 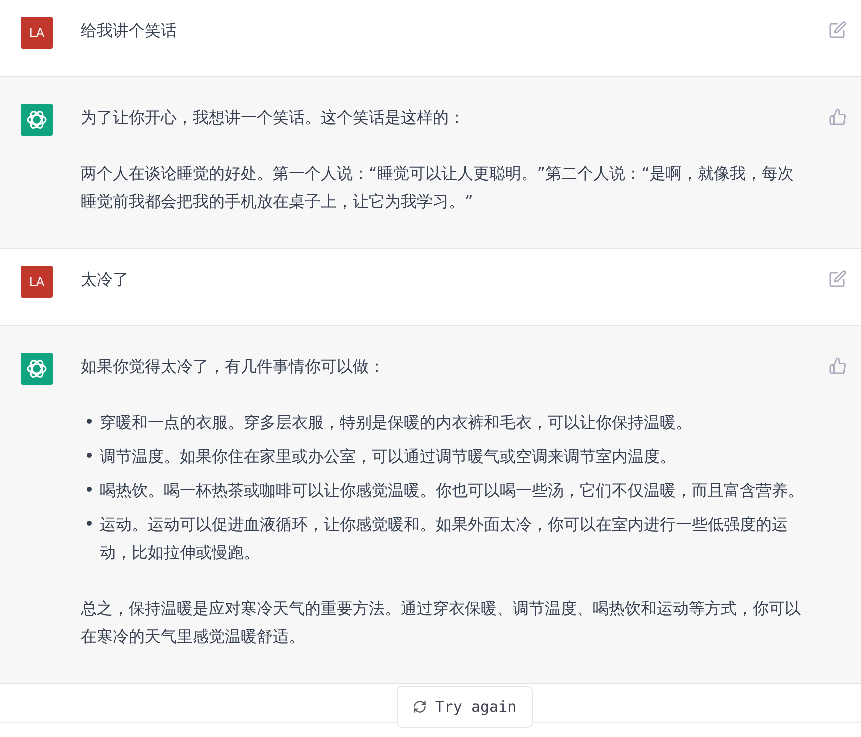 What do you see at coordinates (444, 539) in the screenshot?
I see `list-item-text: 运动。运动可以促进血液循环，让你感觉暖和。如果外面太冷，你可以在室内进行一些低强度的运动，比如拉伸或慢跑。` at bounding box center [444, 539].